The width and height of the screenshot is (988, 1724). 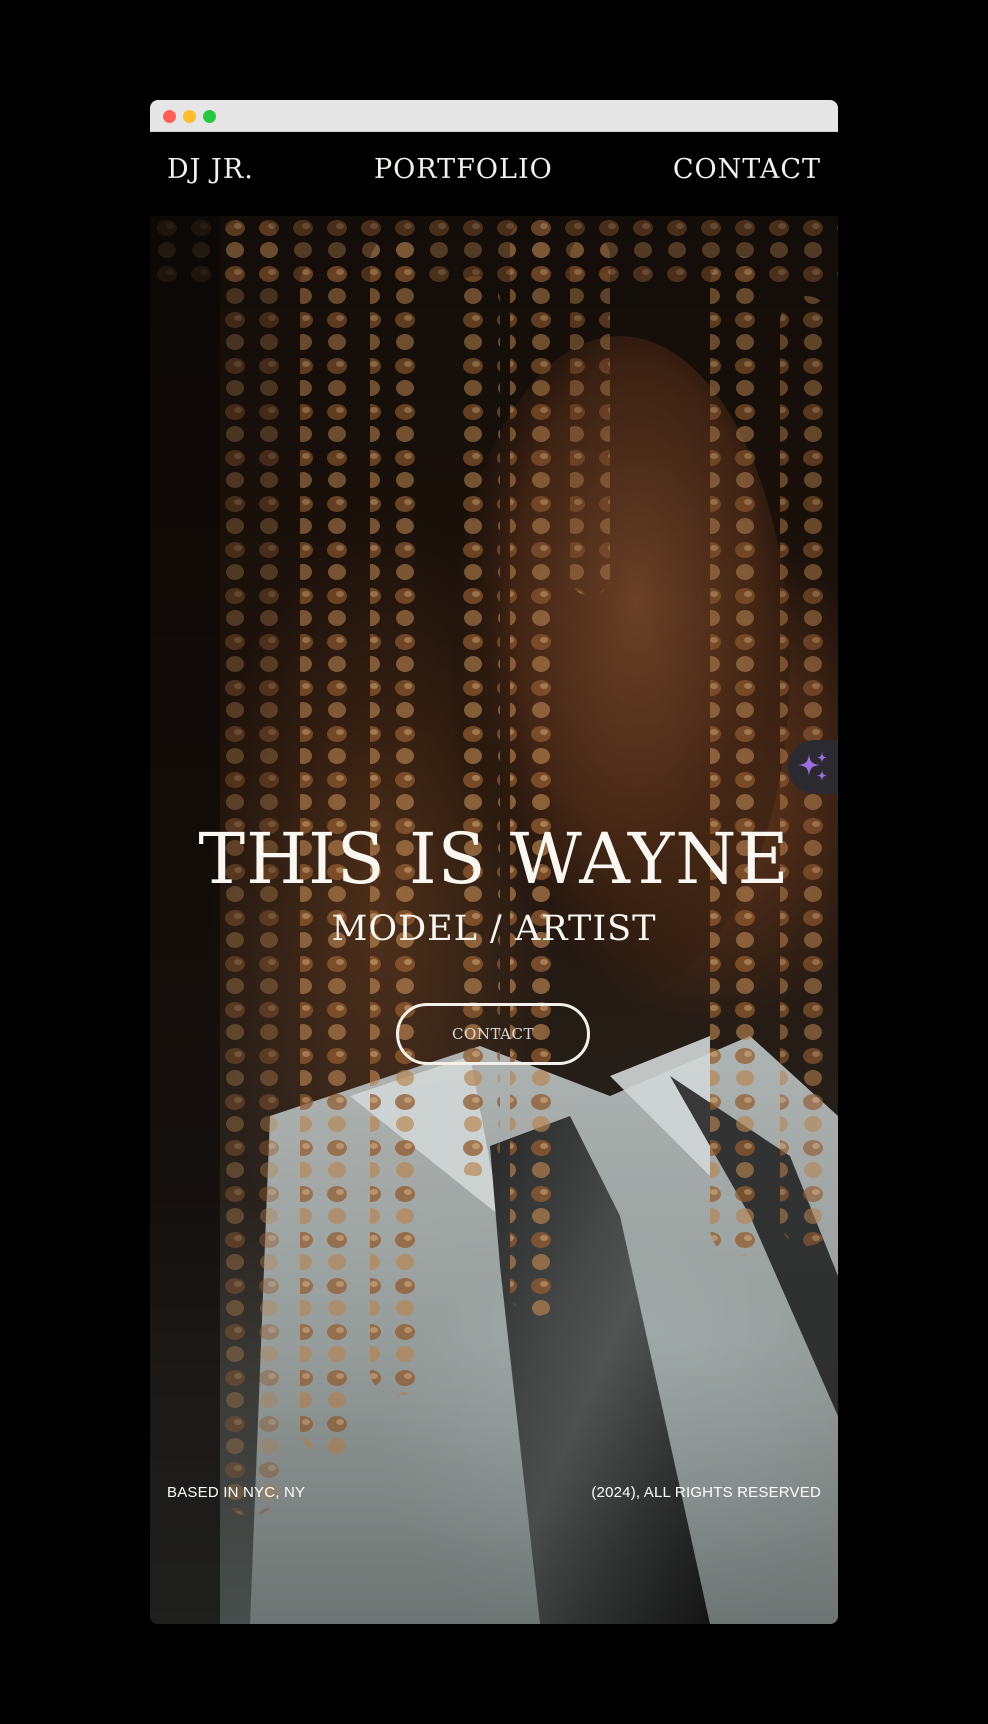 I want to click on close-window-button, so click(x=169, y=116).